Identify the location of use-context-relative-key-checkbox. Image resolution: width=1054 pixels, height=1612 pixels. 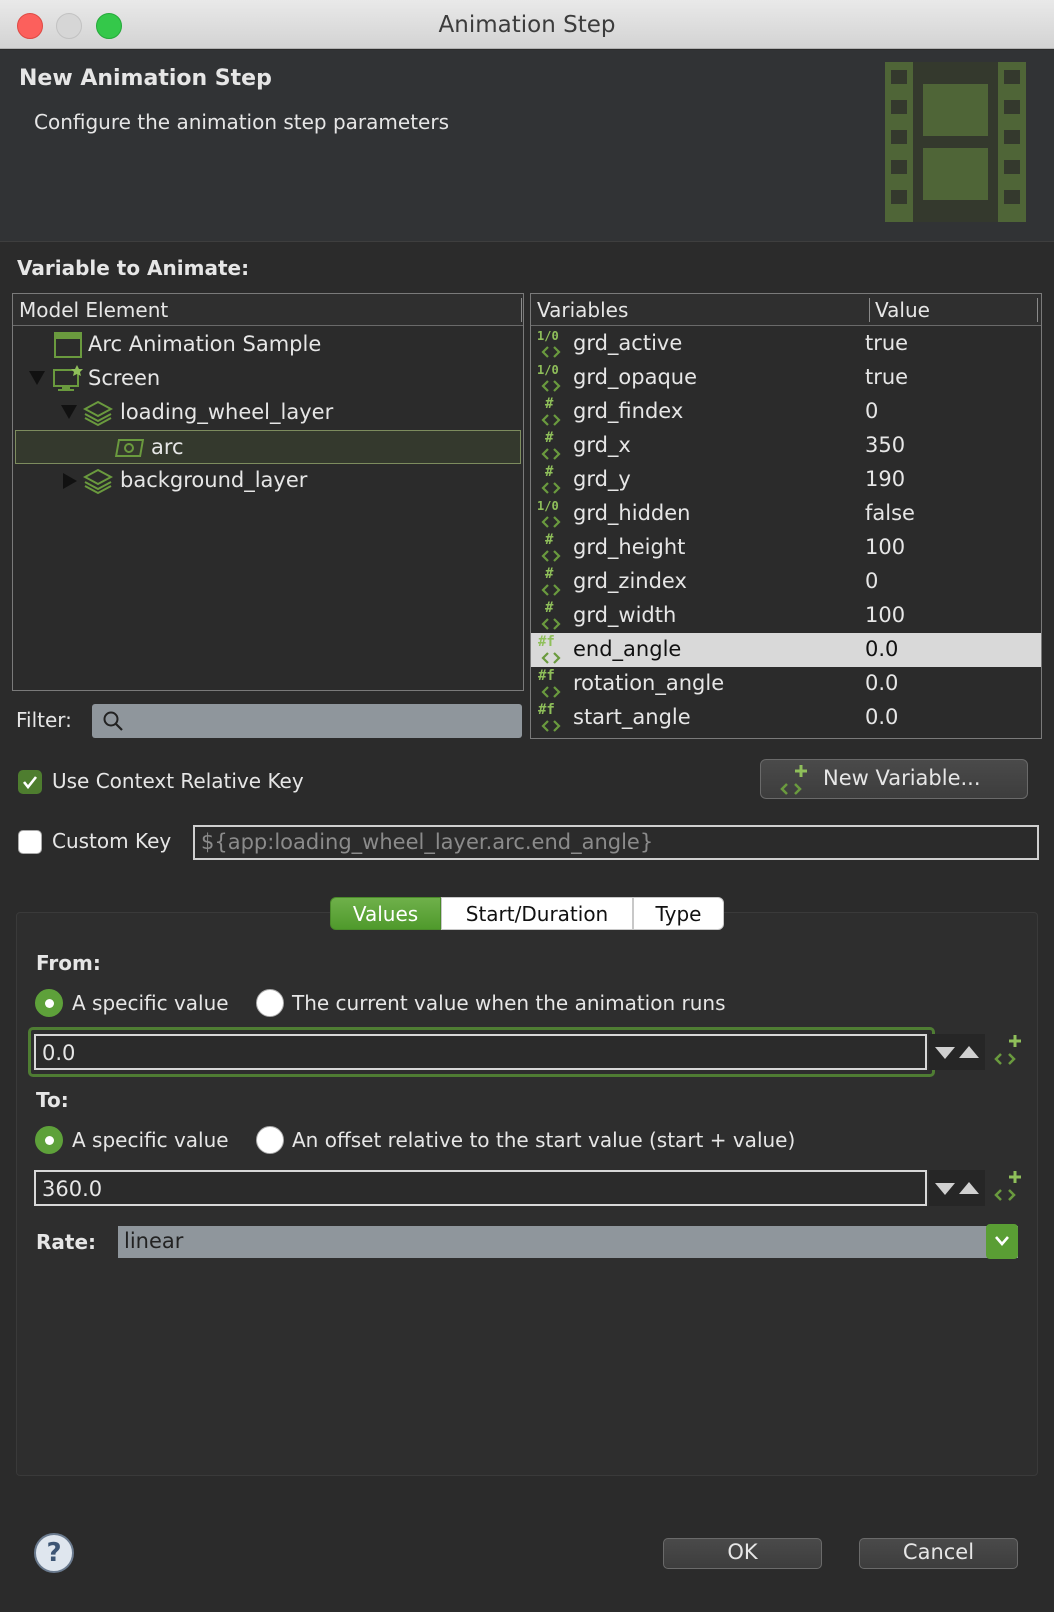
(30, 782).